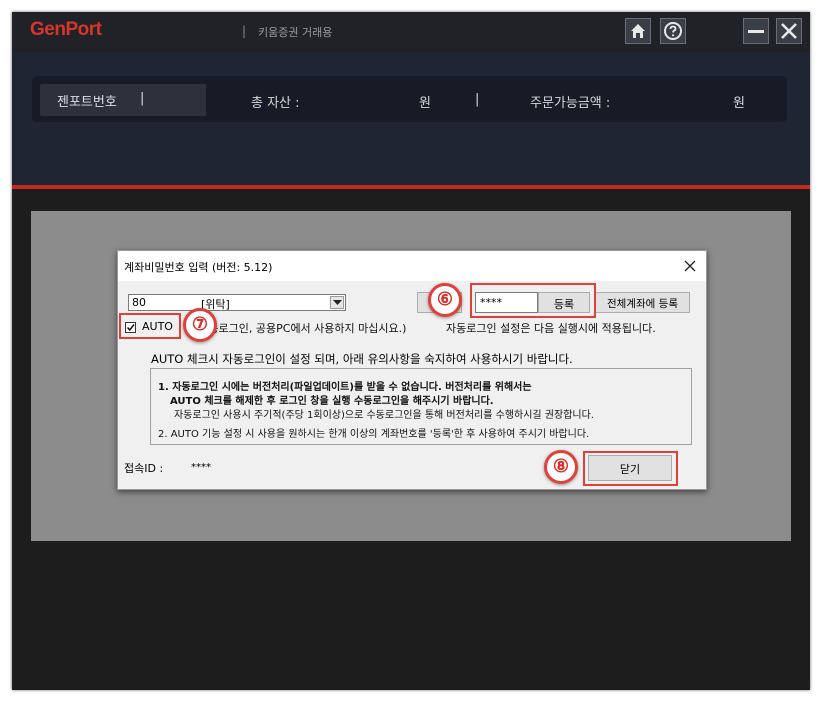 The image size is (822, 702). I want to click on auto-checkbox, so click(130, 327).